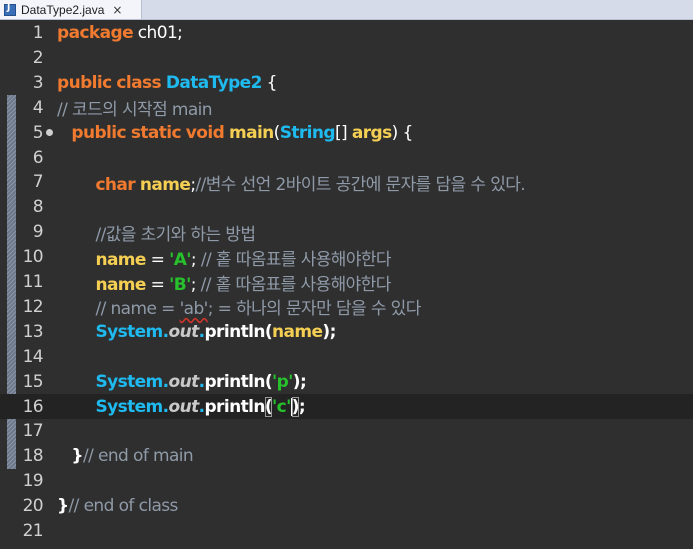  I want to click on line-number: 8, so click(38, 207).